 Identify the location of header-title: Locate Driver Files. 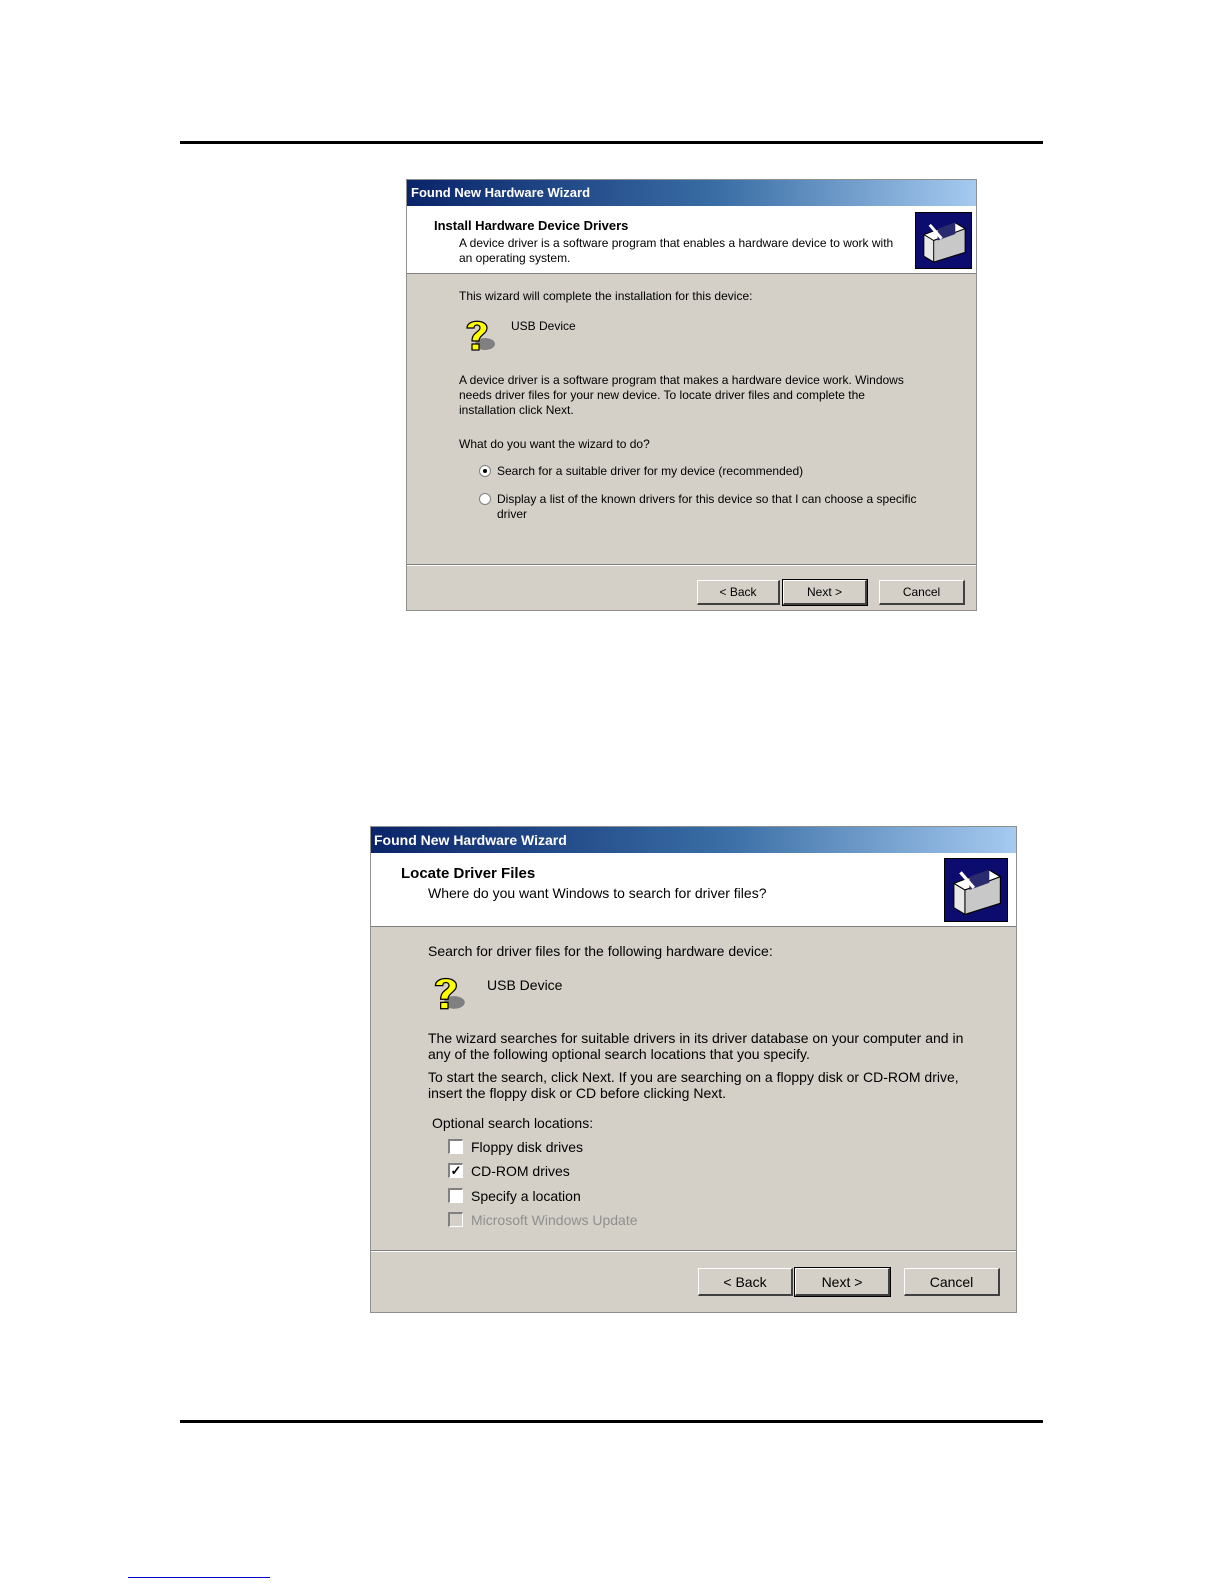
(468, 873).